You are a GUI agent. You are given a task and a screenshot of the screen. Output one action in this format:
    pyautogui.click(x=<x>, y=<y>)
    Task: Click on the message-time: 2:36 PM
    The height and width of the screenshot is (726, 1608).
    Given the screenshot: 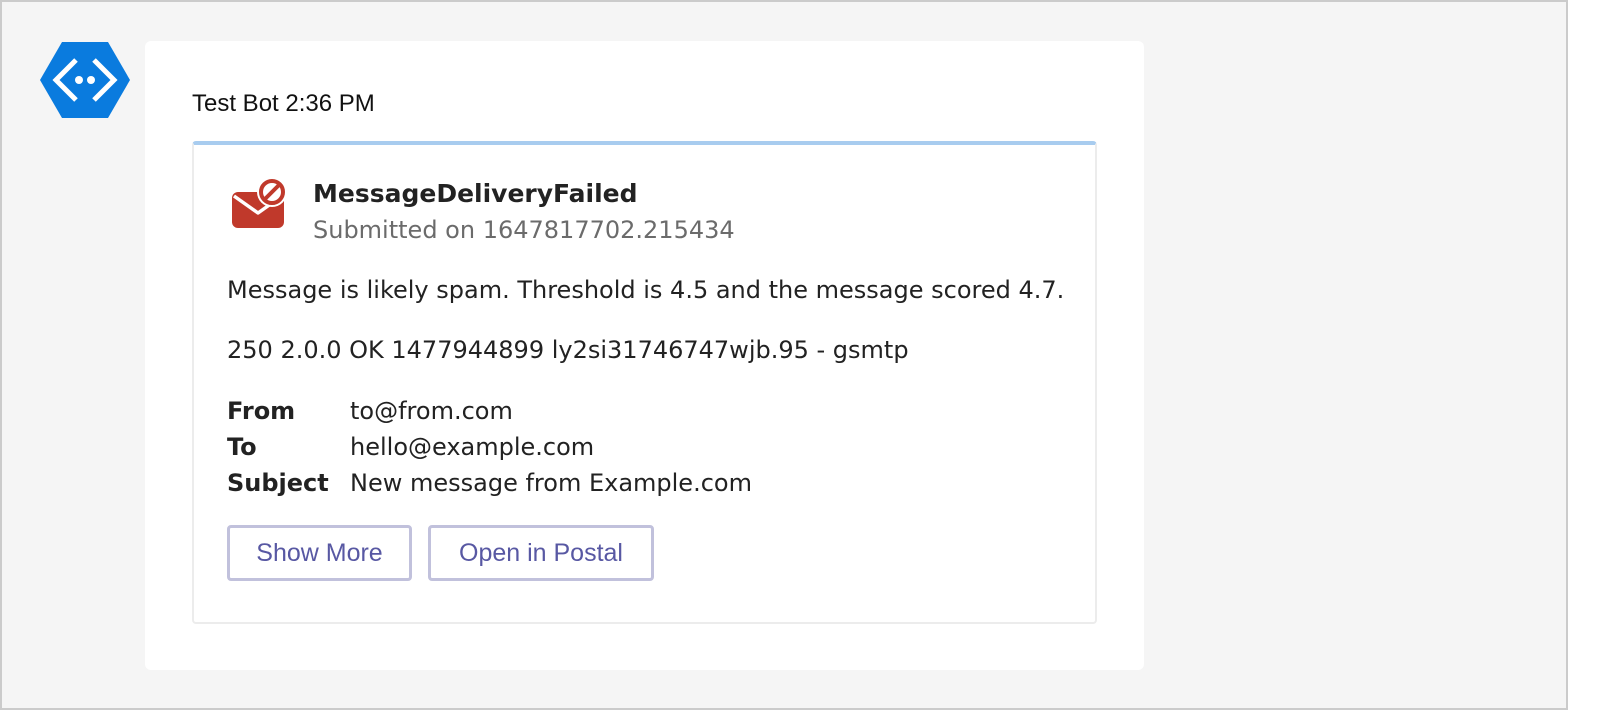 What is the action you would take?
    pyautogui.click(x=330, y=103)
    